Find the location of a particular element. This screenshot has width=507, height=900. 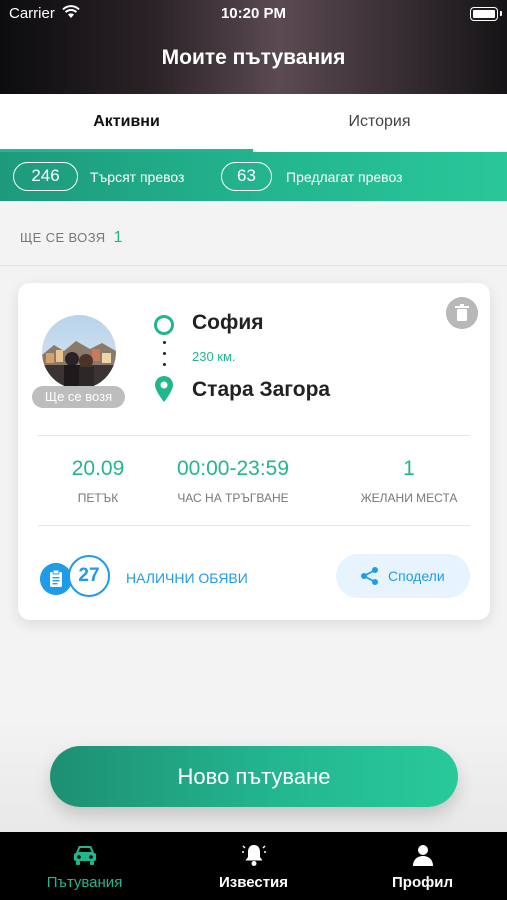

share-button: Сподели is located at coordinates (403, 576).